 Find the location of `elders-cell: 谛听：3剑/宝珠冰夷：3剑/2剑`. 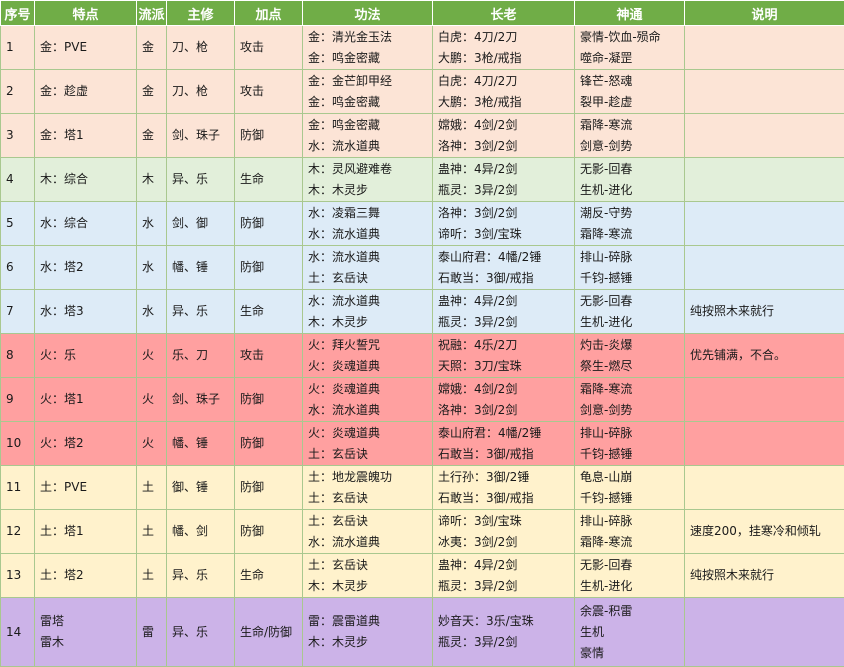

elders-cell: 谛听：3剑/宝珠冰夷：3剑/2剑 is located at coordinates (504, 532).